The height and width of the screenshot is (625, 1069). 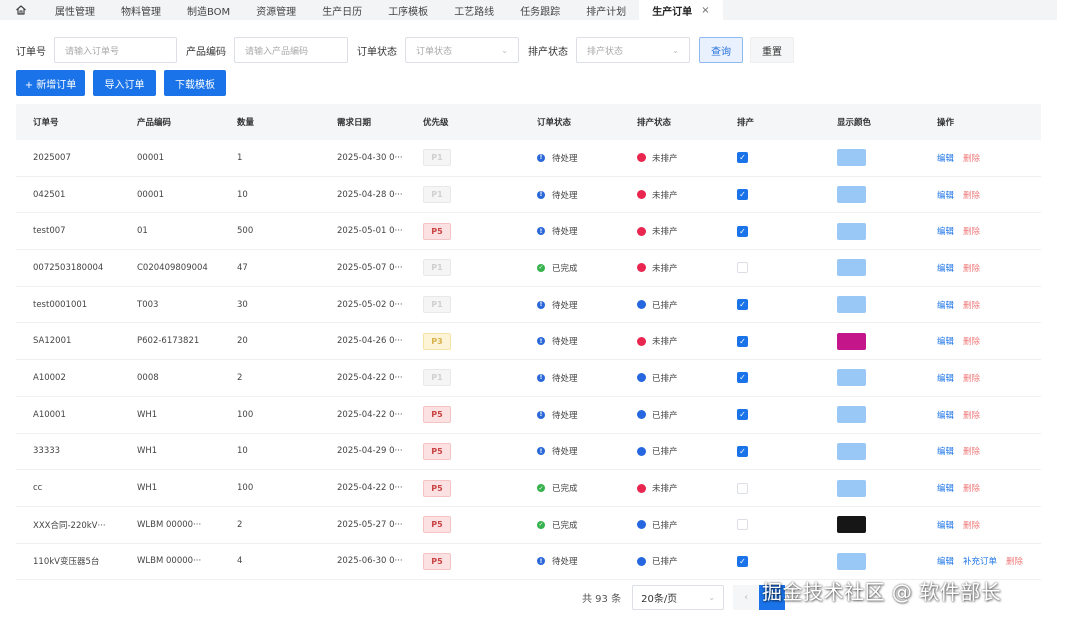 What do you see at coordinates (565, 525) in the screenshot?
I see `order-status-text: 已完成` at bounding box center [565, 525].